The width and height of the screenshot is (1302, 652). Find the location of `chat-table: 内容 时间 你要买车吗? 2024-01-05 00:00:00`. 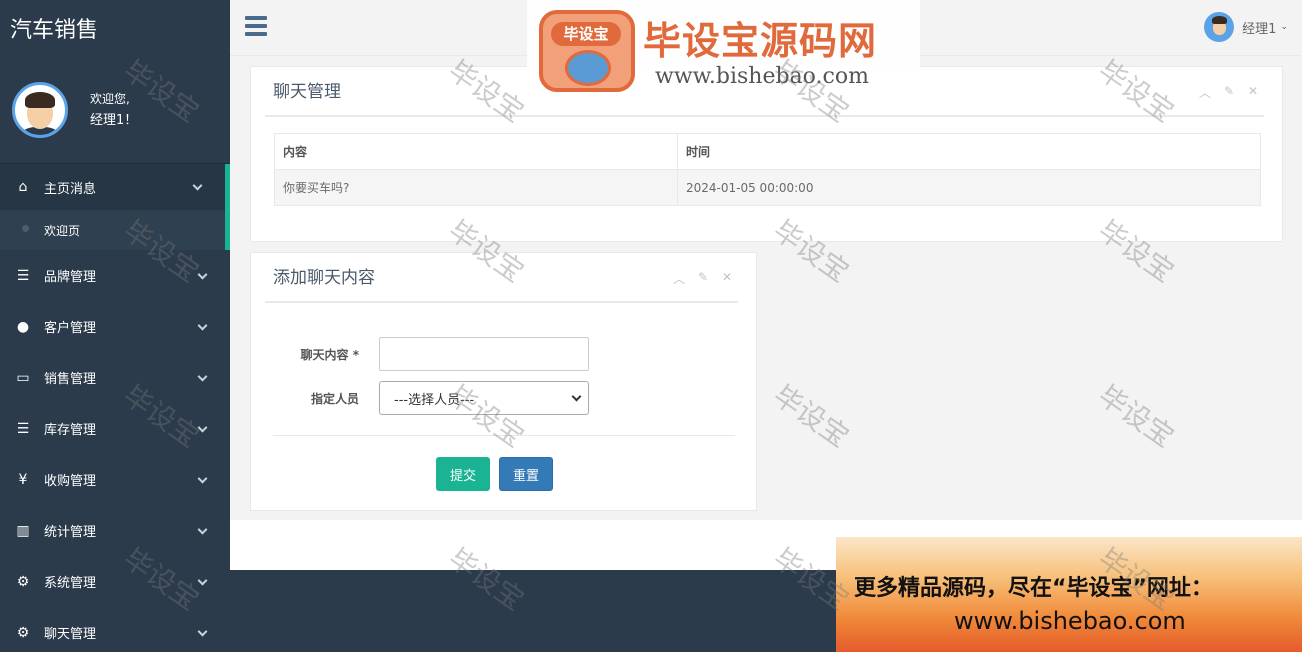

chat-table: 内容 时间 你要买车吗? 2024-01-05 00:00:00 is located at coordinates (767, 169).